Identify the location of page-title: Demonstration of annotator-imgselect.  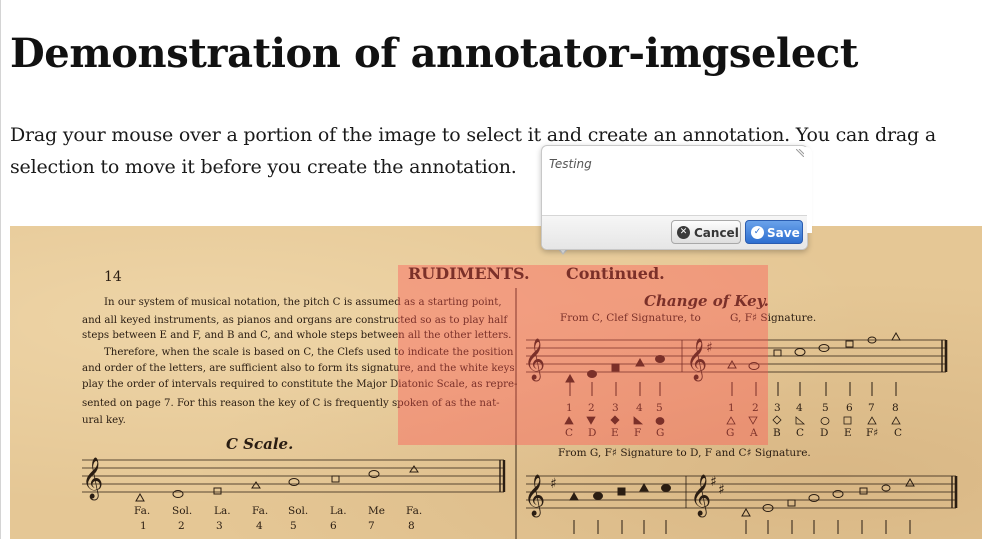
(434, 53).